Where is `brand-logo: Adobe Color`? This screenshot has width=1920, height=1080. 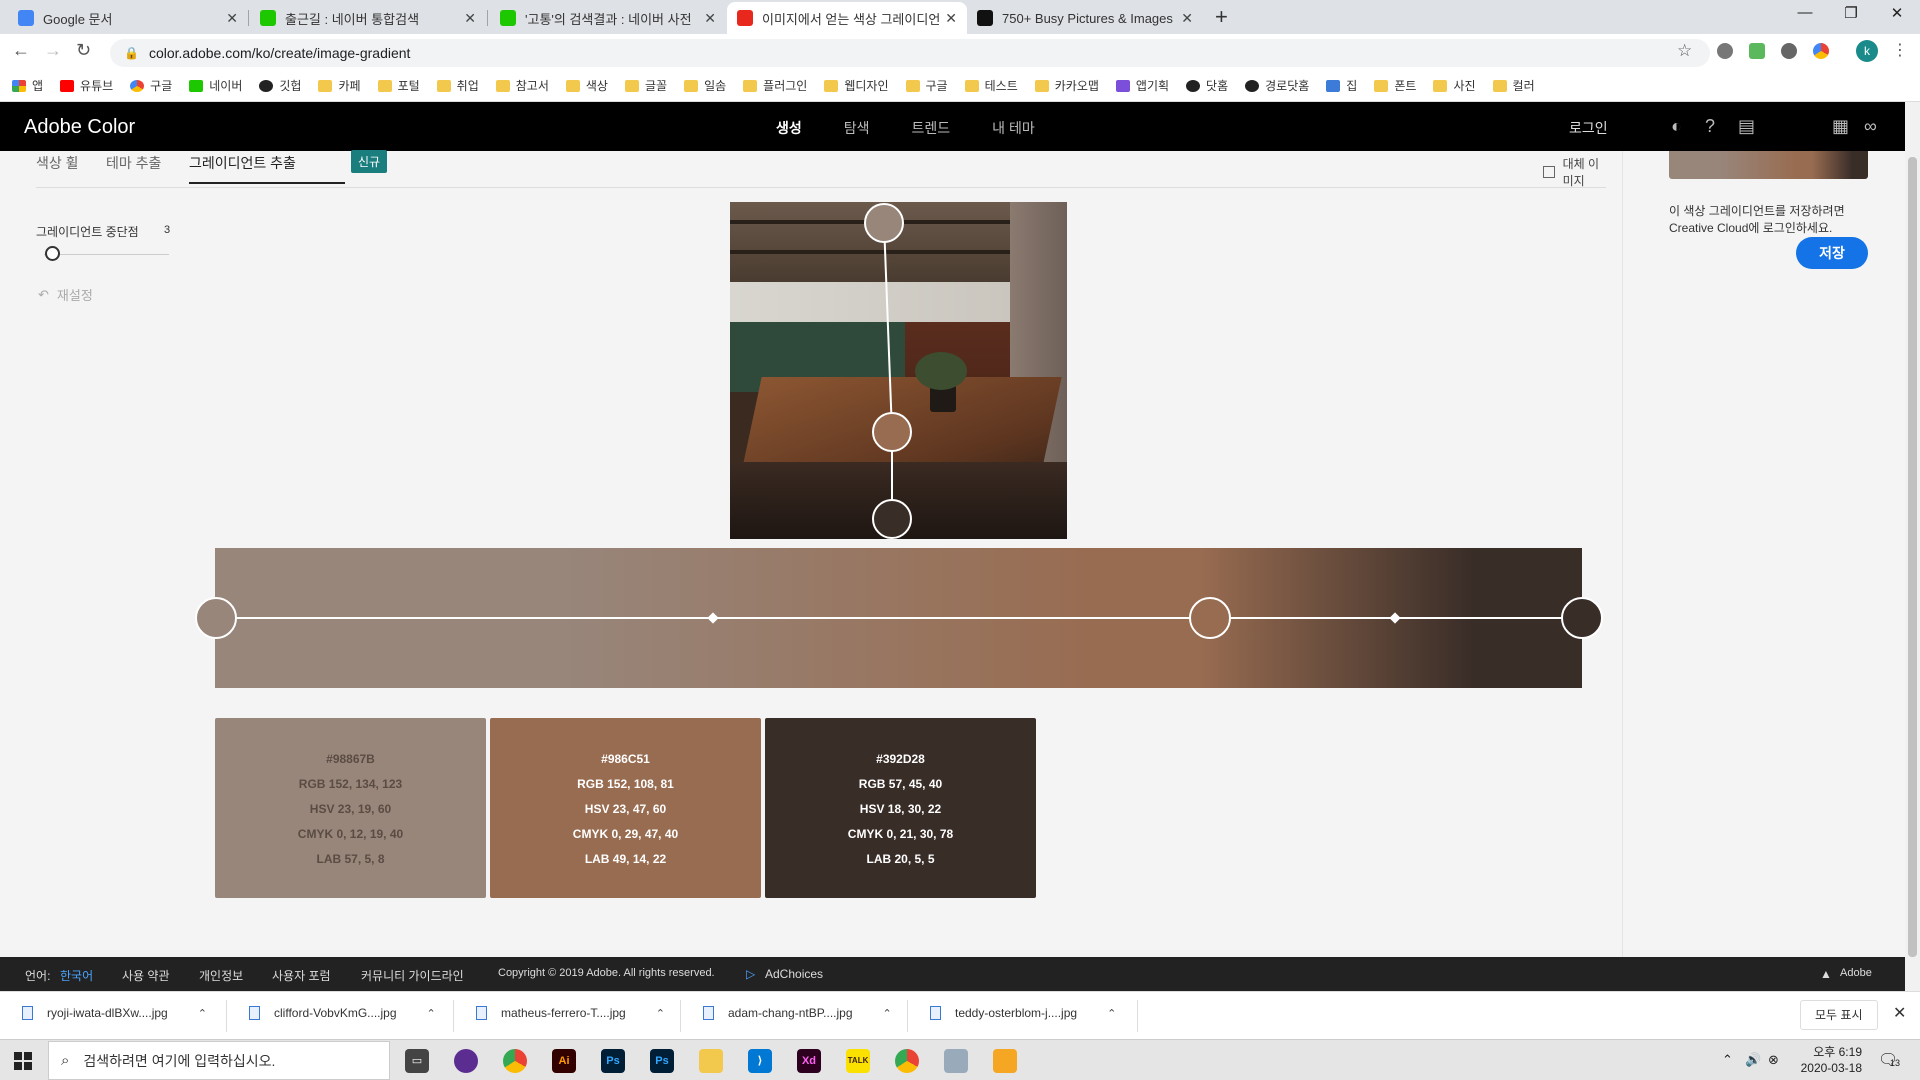
brand-logo: Adobe Color is located at coordinates (79, 127).